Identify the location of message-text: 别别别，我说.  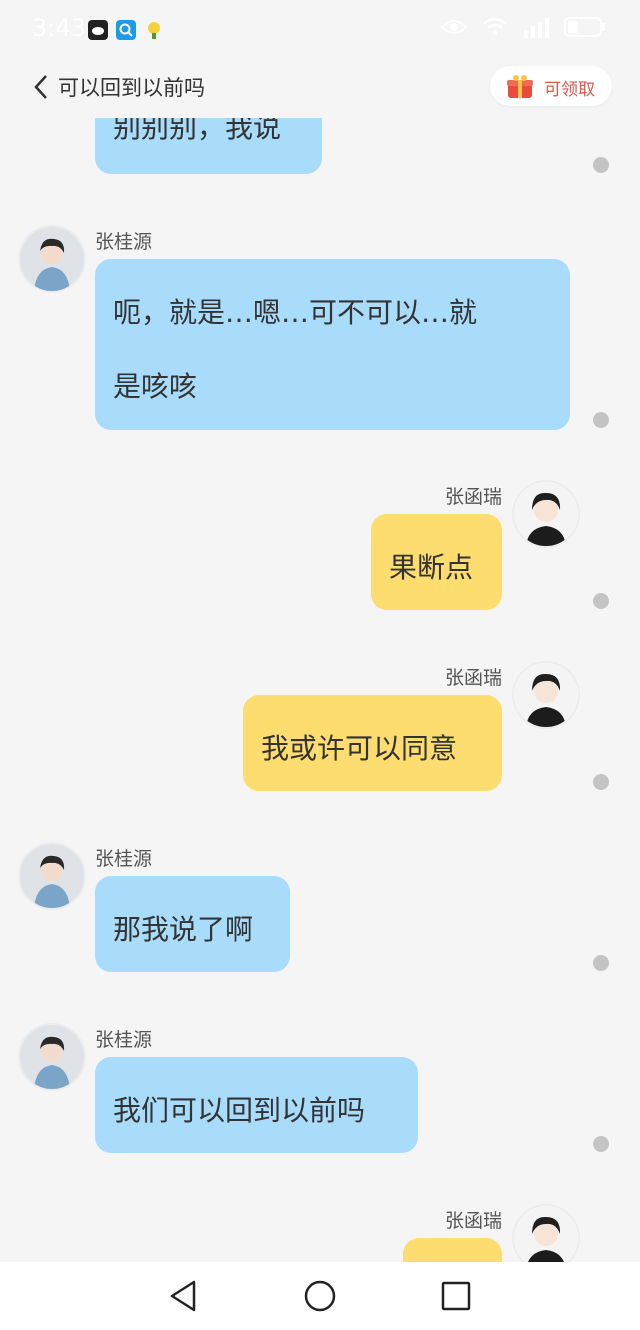
(197, 131).